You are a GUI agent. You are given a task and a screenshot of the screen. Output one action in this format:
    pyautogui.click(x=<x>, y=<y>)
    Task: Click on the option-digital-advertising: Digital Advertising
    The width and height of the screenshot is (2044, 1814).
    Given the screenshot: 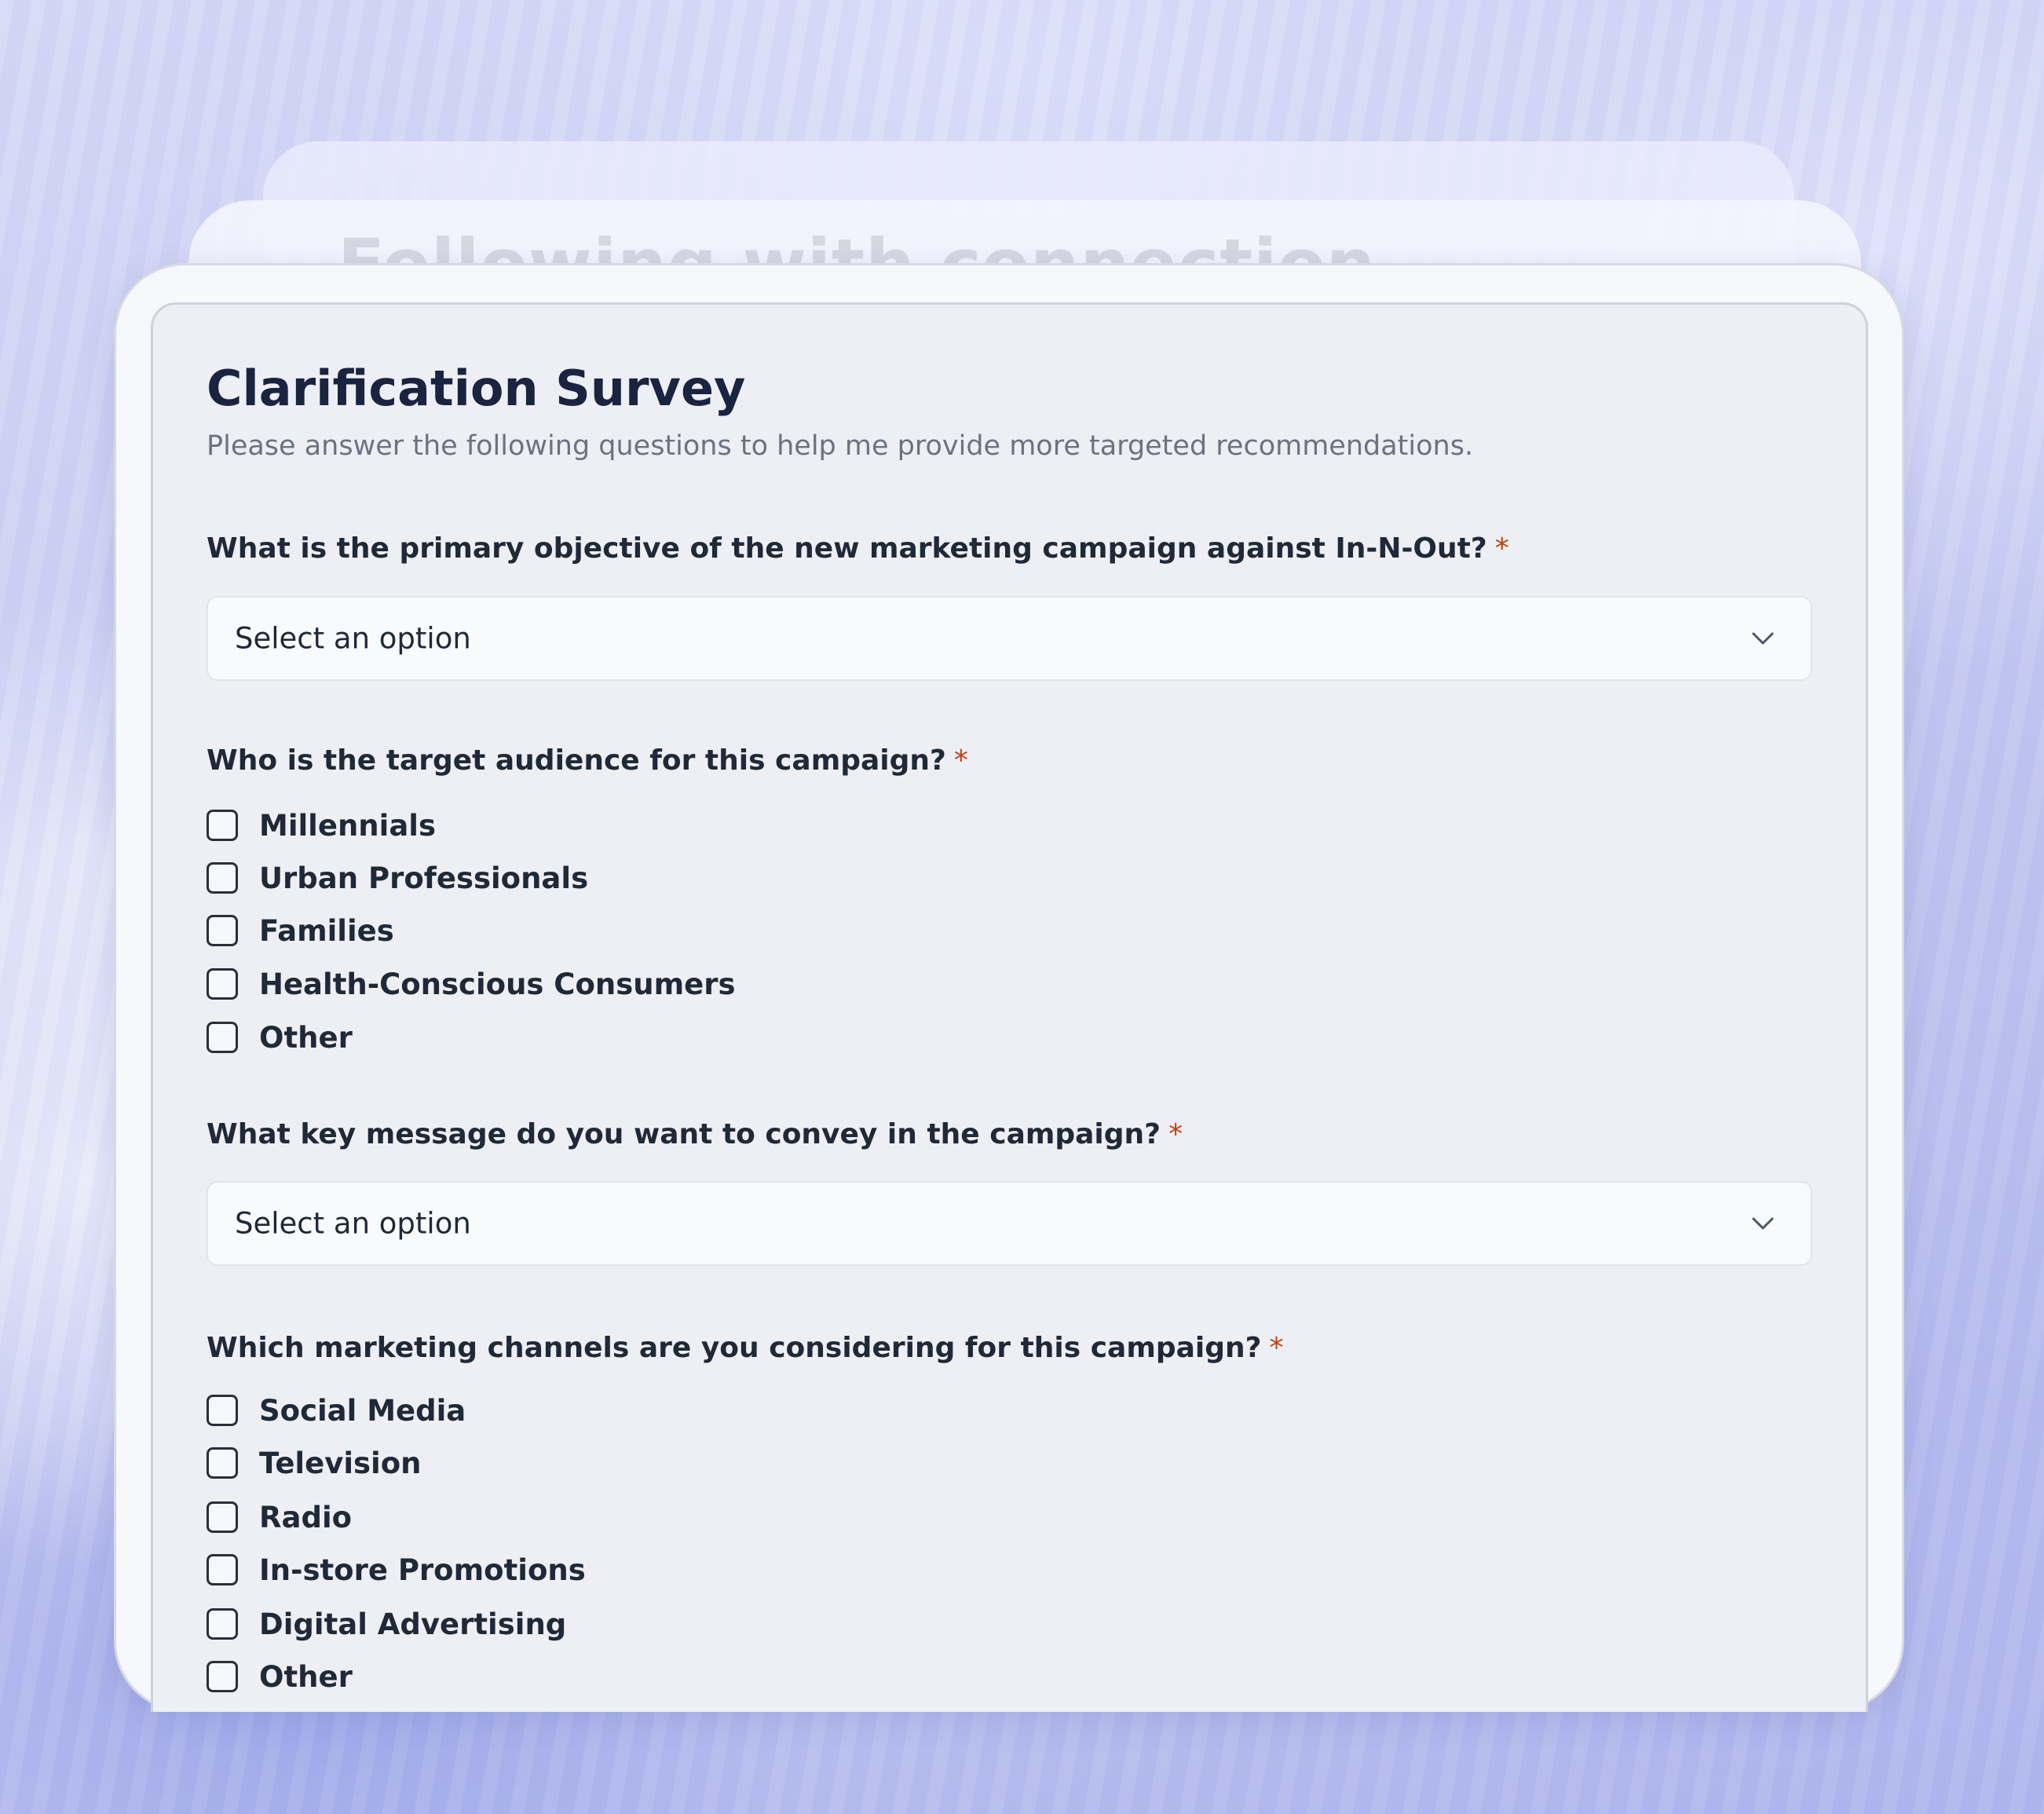 What is the action you would take?
    pyautogui.click(x=387, y=1624)
    